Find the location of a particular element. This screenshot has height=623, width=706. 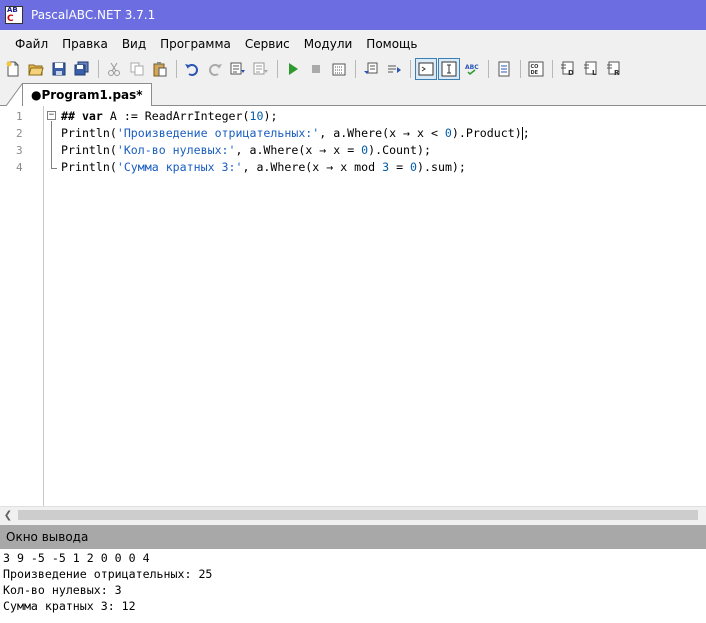

code-token: 10 is located at coordinates (256, 116).